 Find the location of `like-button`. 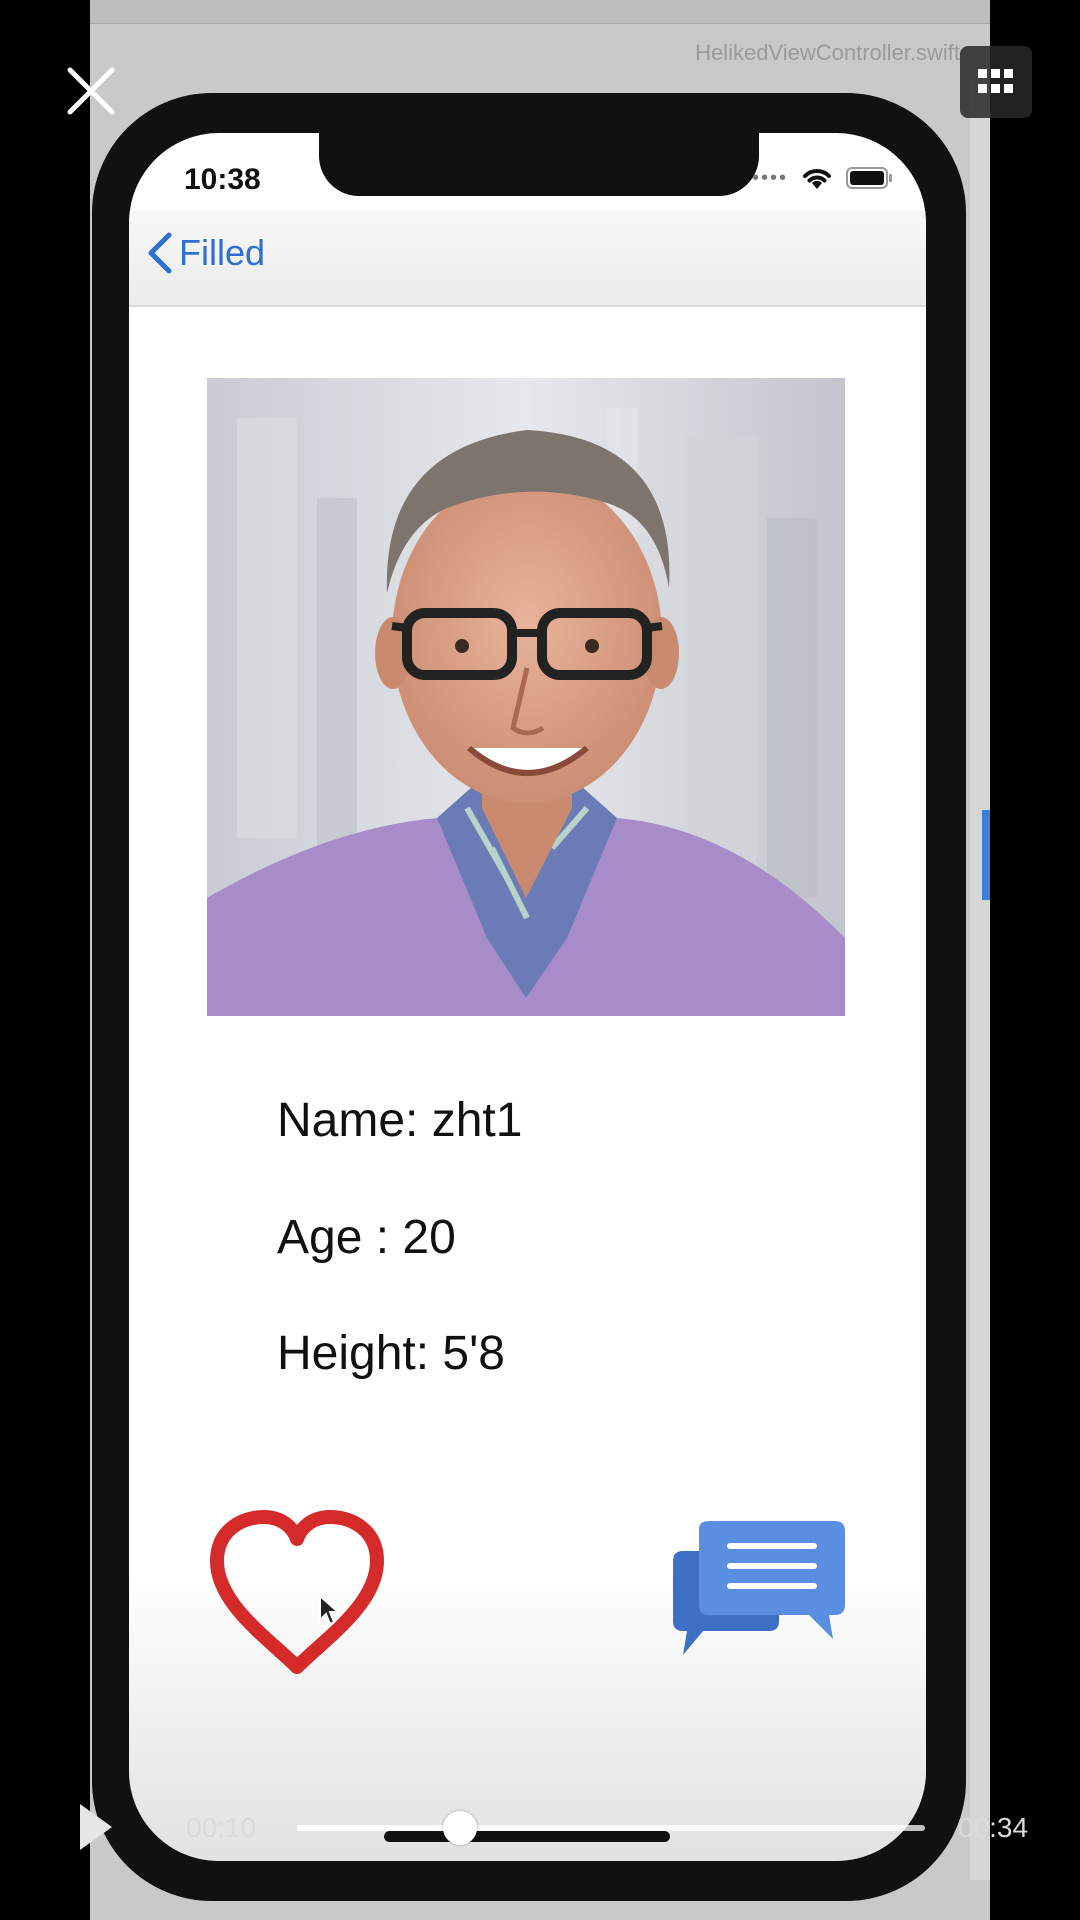

like-button is located at coordinates (297, 1593).